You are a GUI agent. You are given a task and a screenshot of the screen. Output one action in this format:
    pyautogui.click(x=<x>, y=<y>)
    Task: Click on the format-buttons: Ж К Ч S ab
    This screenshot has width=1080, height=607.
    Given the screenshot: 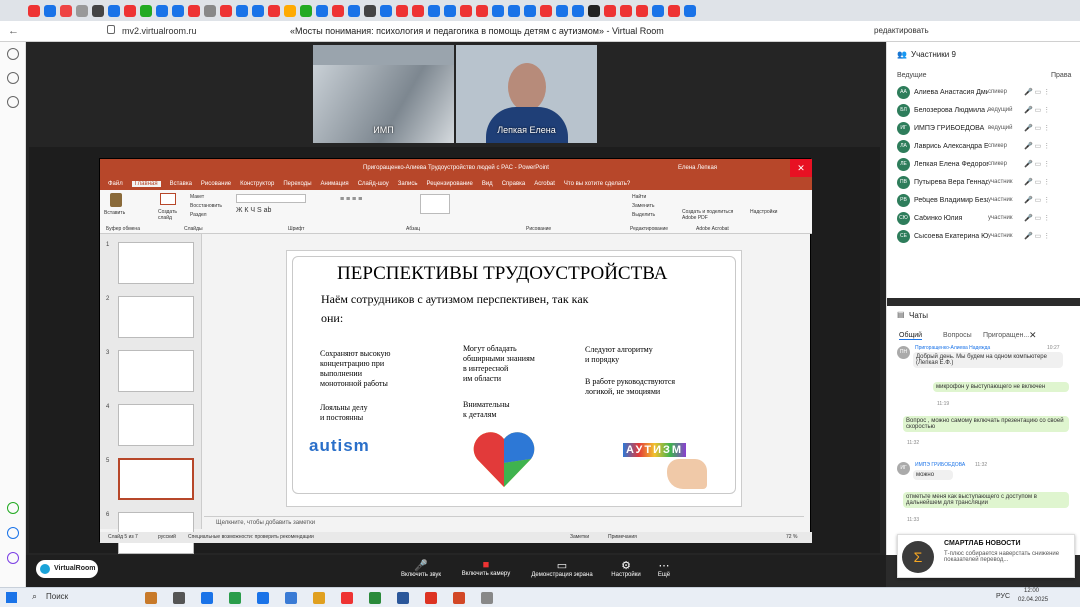 What is the action you would take?
    pyautogui.click(x=253, y=210)
    